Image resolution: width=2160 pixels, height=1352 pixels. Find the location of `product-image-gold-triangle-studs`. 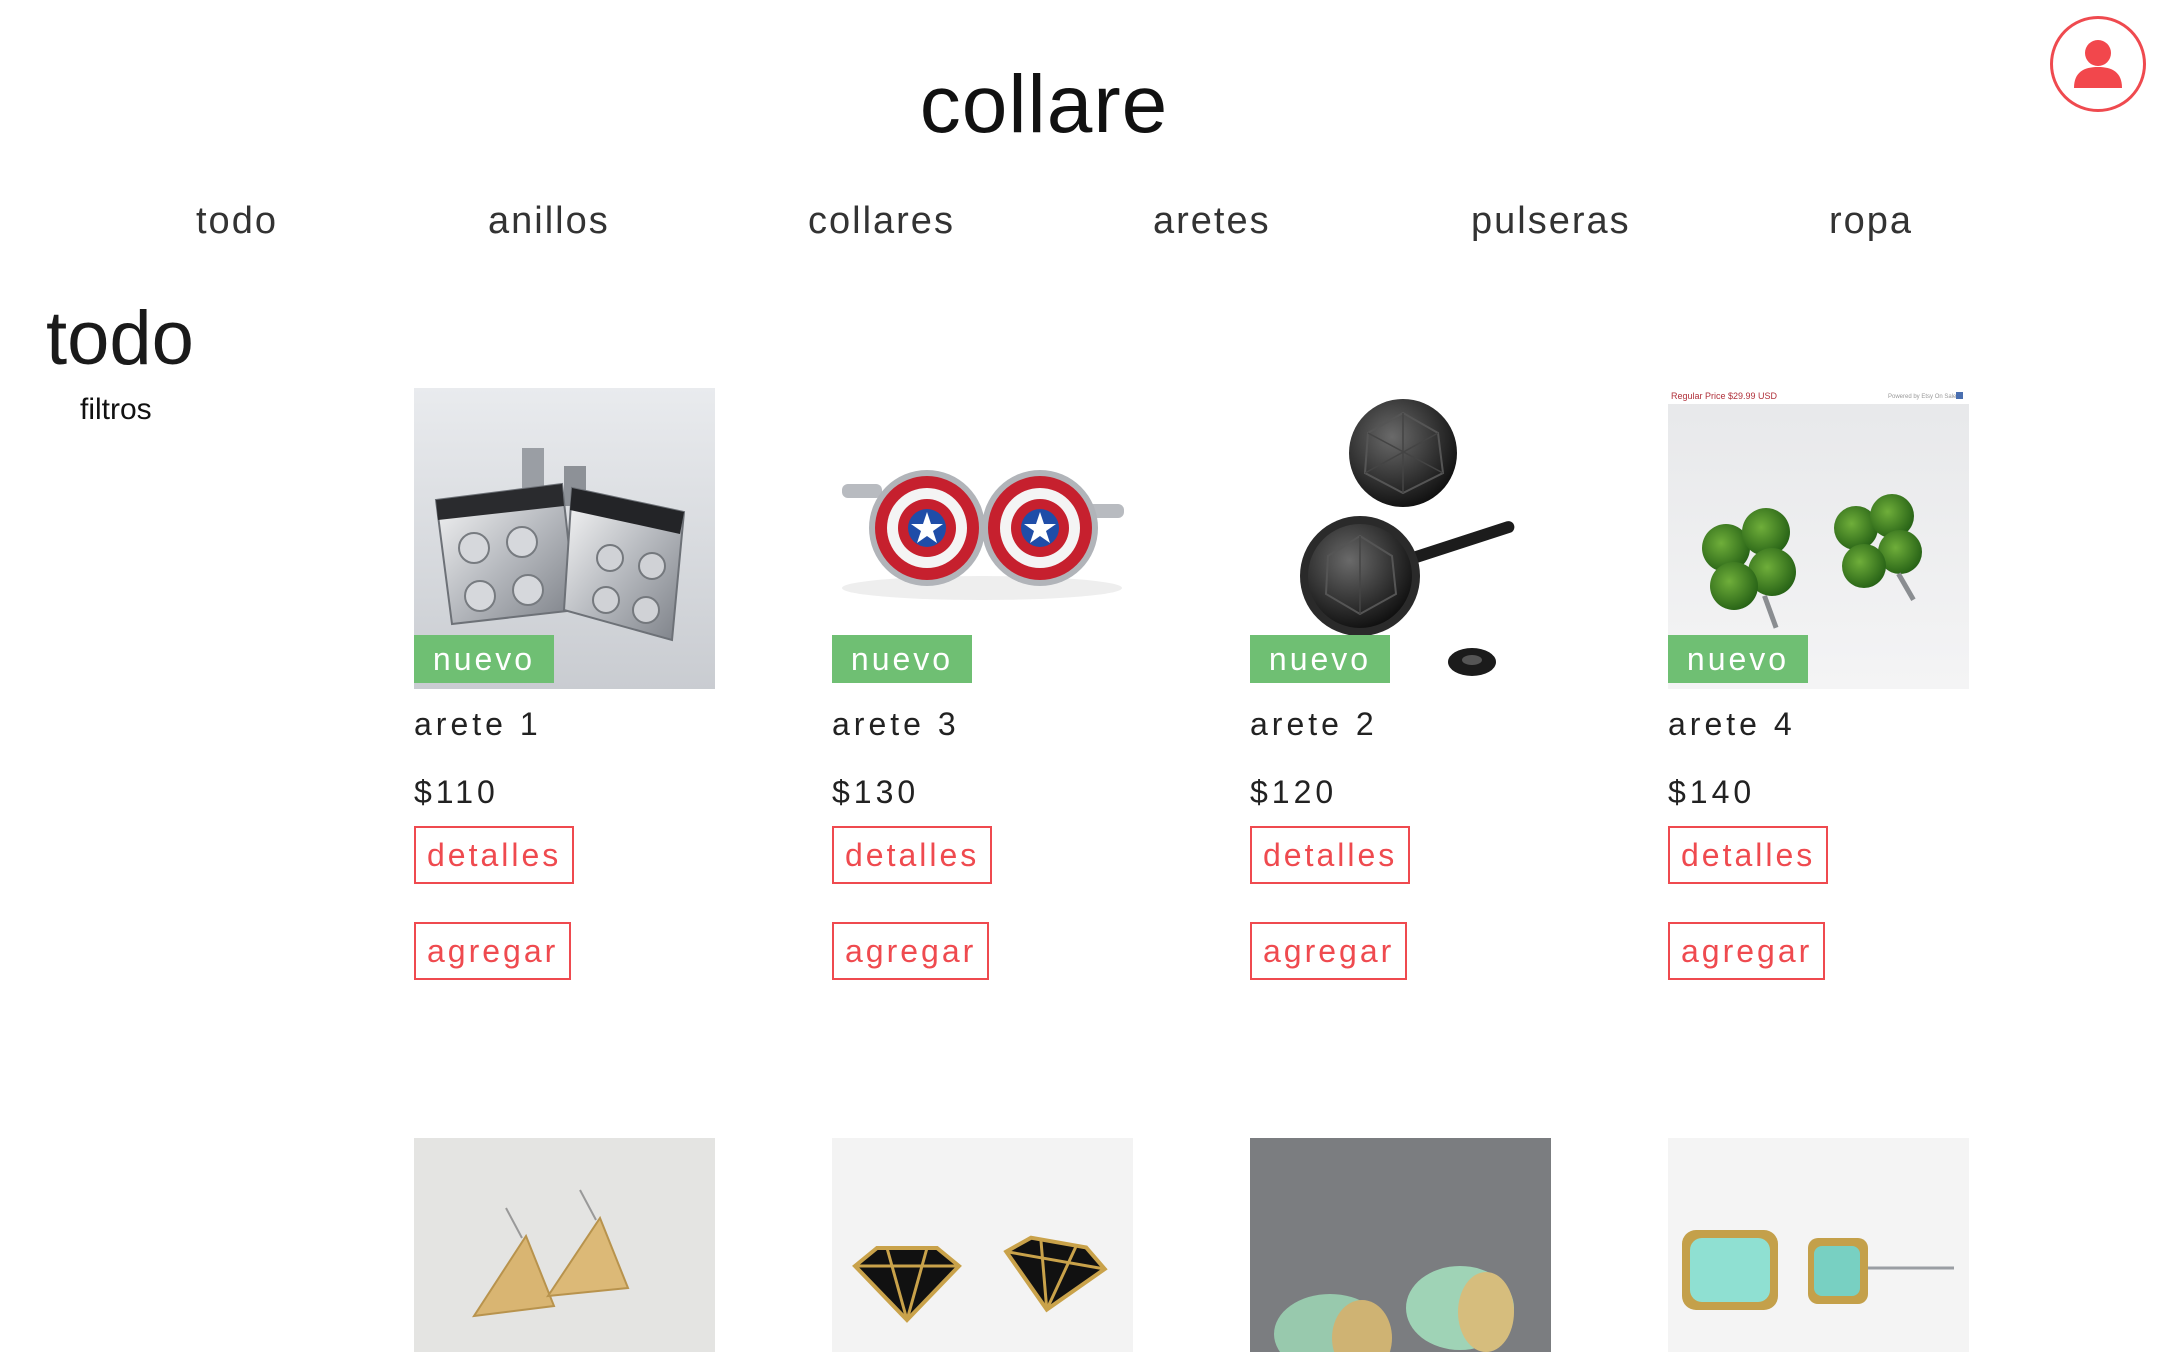

product-image-gold-triangle-studs is located at coordinates (564, 1245).